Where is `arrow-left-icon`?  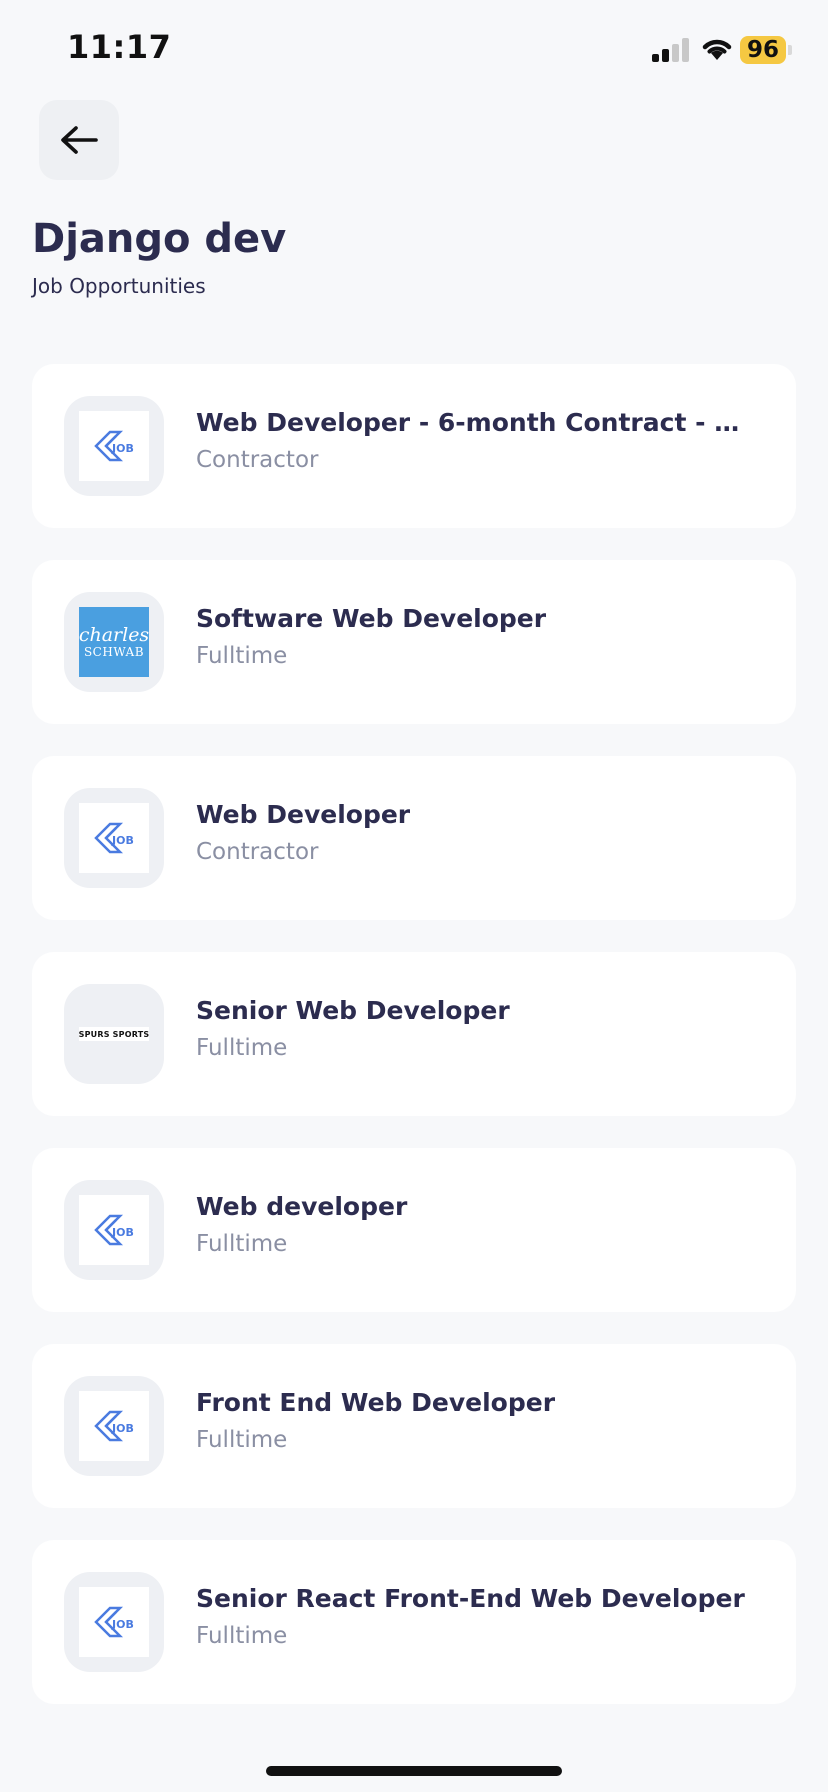
arrow-left-icon is located at coordinates (79, 140).